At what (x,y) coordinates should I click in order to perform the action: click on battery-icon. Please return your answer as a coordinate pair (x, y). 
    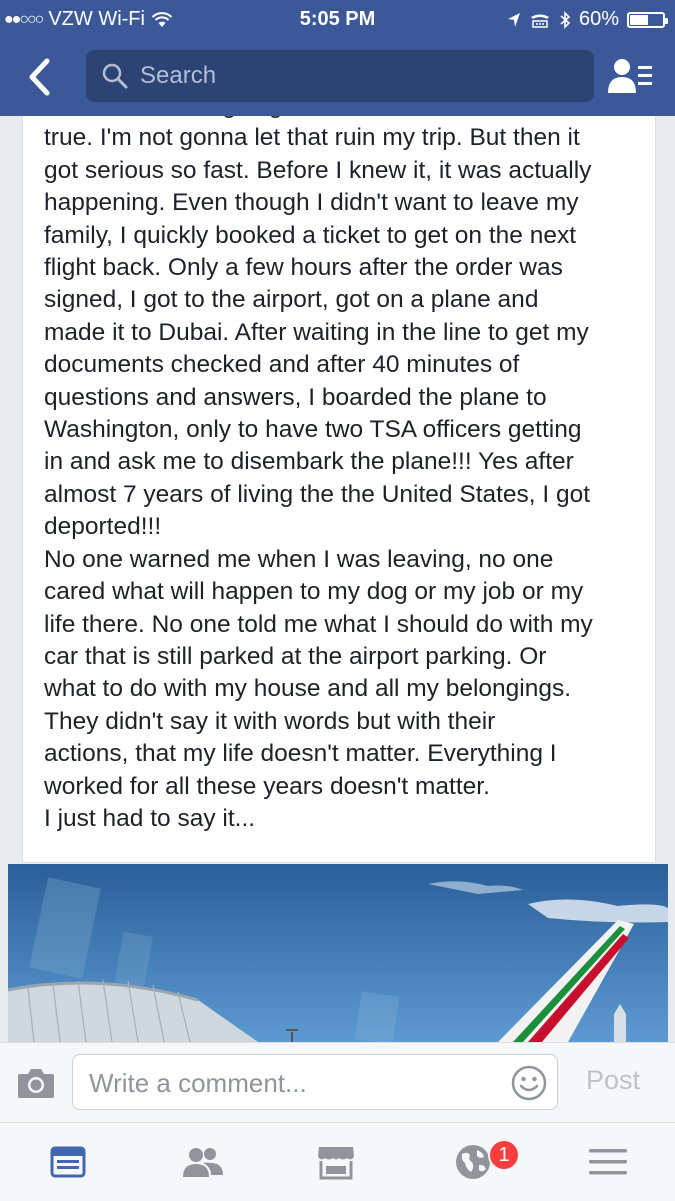
    Looking at the image, I should click on (647, 19).